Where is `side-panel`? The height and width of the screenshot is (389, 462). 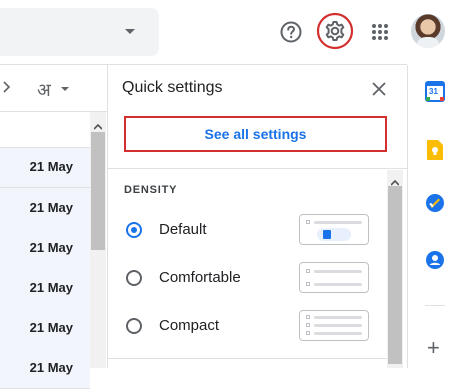 side-panel is located at coordinates (434, 216).